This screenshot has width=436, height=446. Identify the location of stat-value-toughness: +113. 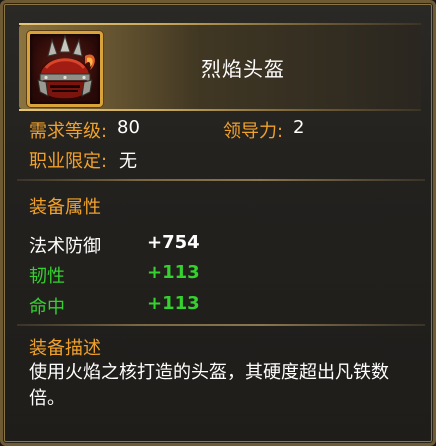
(173, 272).